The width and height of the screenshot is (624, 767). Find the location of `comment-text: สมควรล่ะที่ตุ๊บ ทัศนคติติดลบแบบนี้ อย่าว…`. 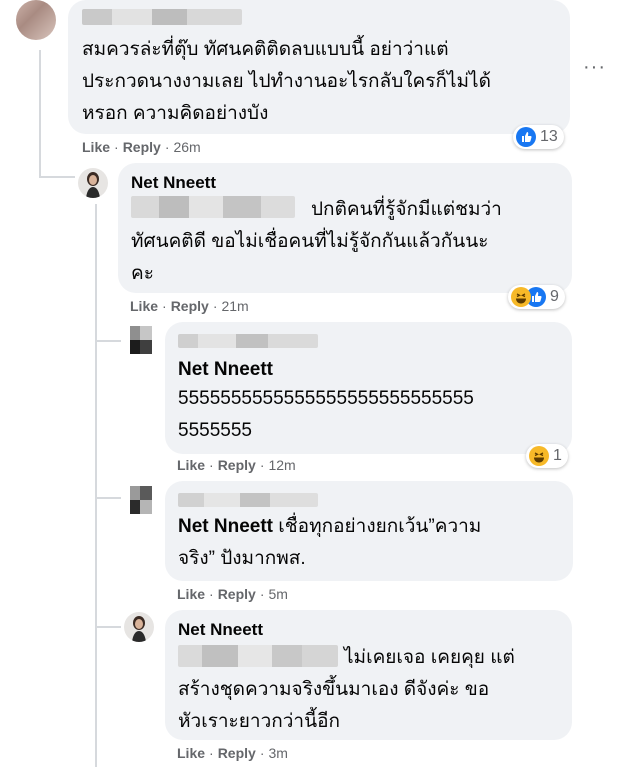

comment-text: สมควรล่ะที่ตุ๊บ ทัศนคติติดลบแบบนี้ อย่าว… is located at coordinates (286, 81).